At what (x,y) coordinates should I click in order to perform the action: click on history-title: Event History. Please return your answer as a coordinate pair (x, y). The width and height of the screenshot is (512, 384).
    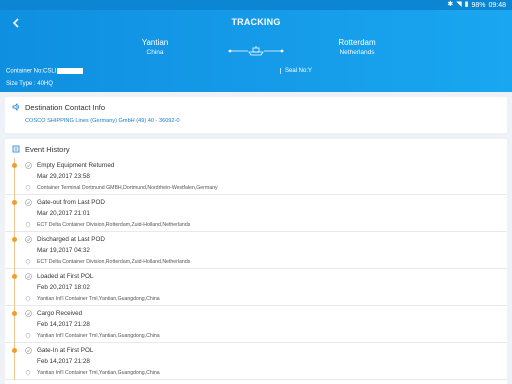
    Looking at the image, I should click on (47, 149).